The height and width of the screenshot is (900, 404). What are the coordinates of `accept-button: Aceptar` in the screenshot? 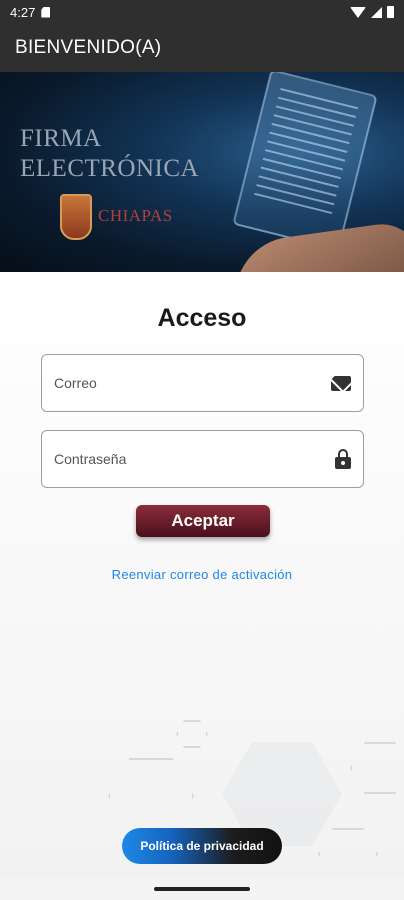 It's located at (203, 521).